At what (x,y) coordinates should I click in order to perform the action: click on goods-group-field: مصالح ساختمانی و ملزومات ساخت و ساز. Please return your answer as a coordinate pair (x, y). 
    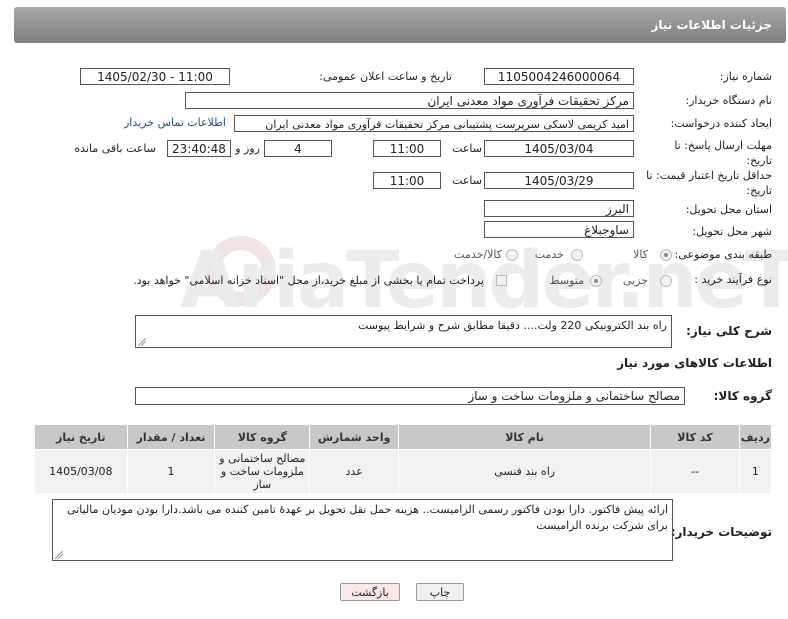
    Looking at the image, I should click on (410, 396).